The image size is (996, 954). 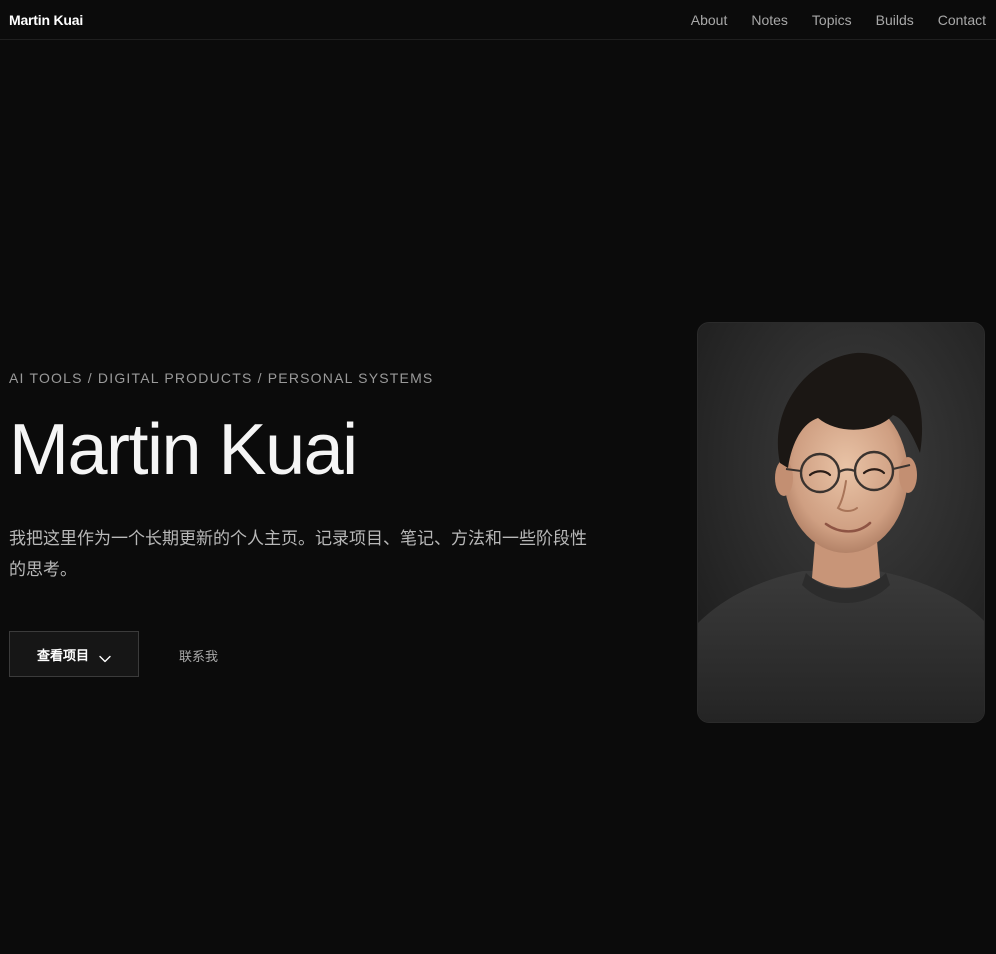 I want to click on profile-portrait, so click(x=841, y=522).